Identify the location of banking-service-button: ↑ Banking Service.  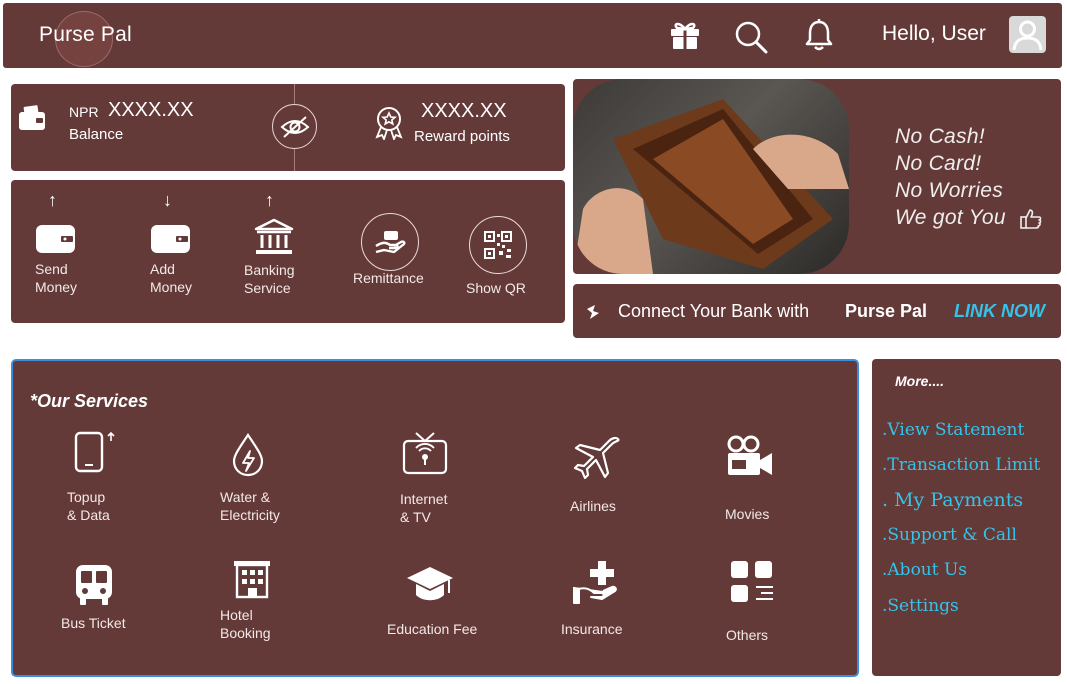
(279, 253).